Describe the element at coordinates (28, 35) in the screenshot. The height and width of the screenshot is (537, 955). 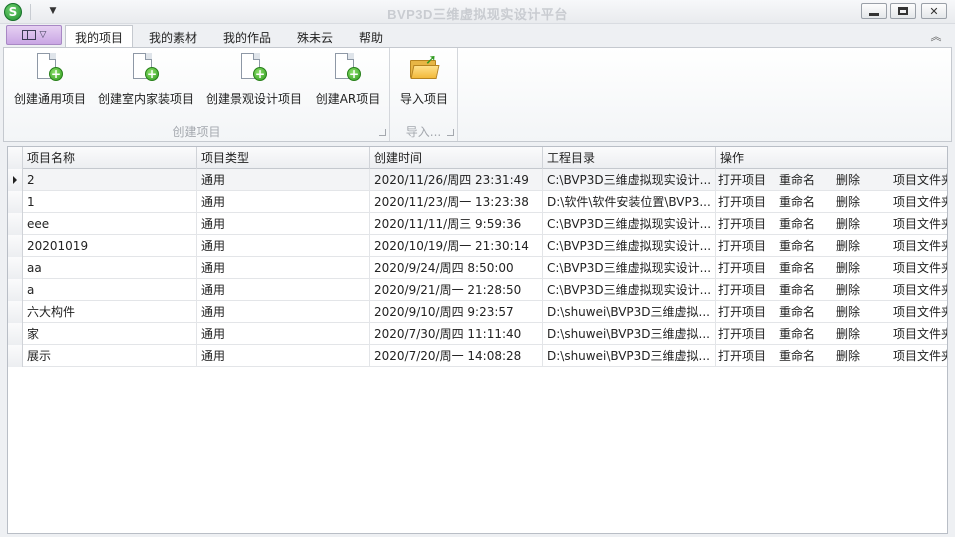
I see `app-menu-icon` at that location.